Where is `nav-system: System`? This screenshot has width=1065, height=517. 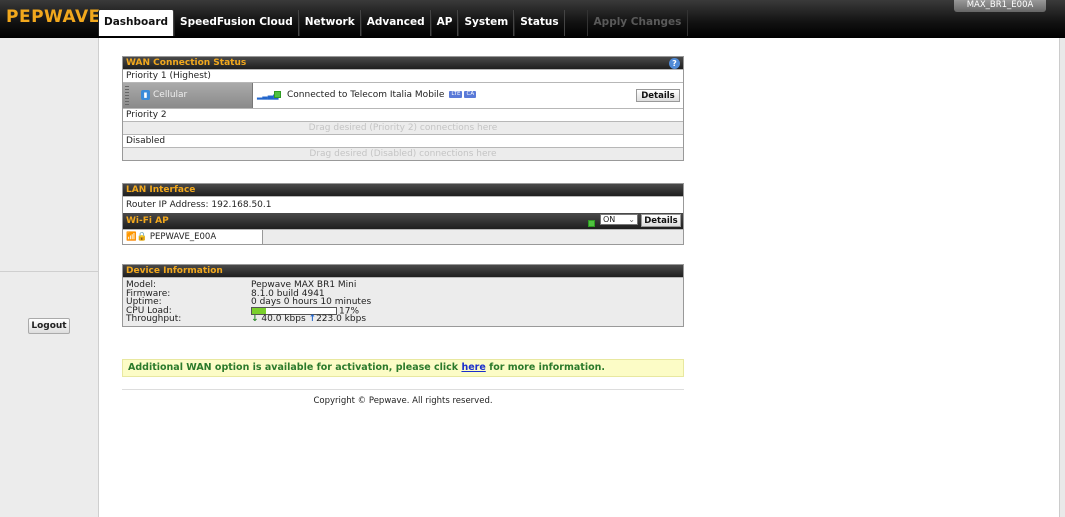 nav-system: System is located at coordinates (486, 23).